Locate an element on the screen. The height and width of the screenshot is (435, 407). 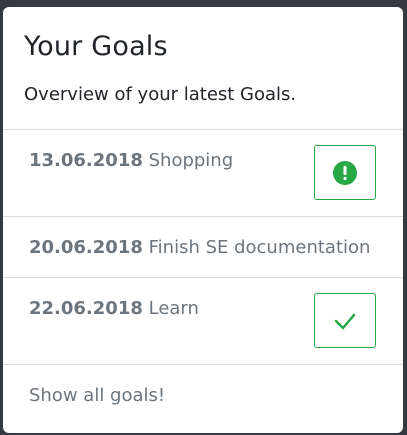
goal-text: 20.06.2018 Finish SE documentation is located at coordinates (216, 248).